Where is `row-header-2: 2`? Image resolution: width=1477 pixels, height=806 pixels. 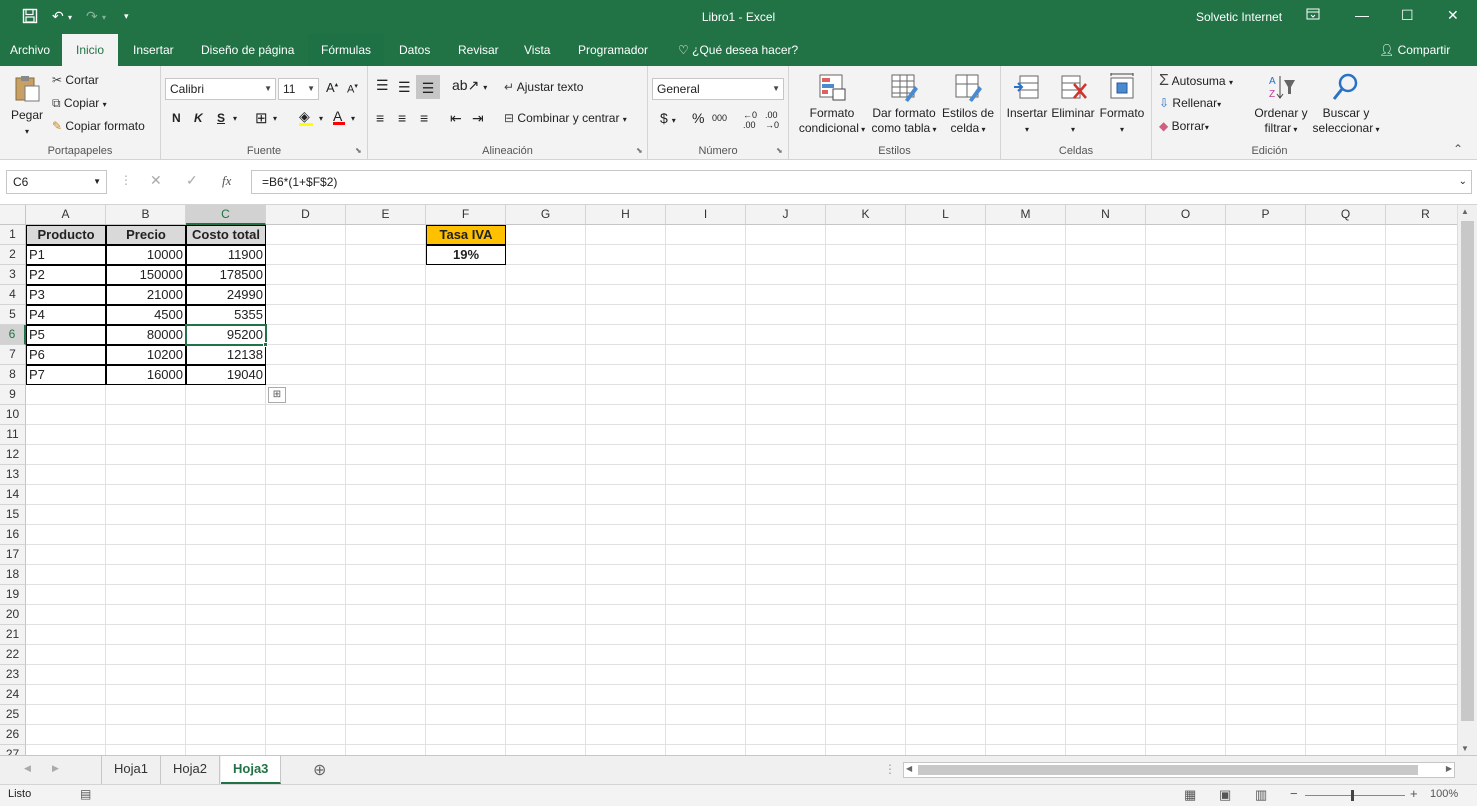 row-header-2: 2 is located at coordinates (13, 255).